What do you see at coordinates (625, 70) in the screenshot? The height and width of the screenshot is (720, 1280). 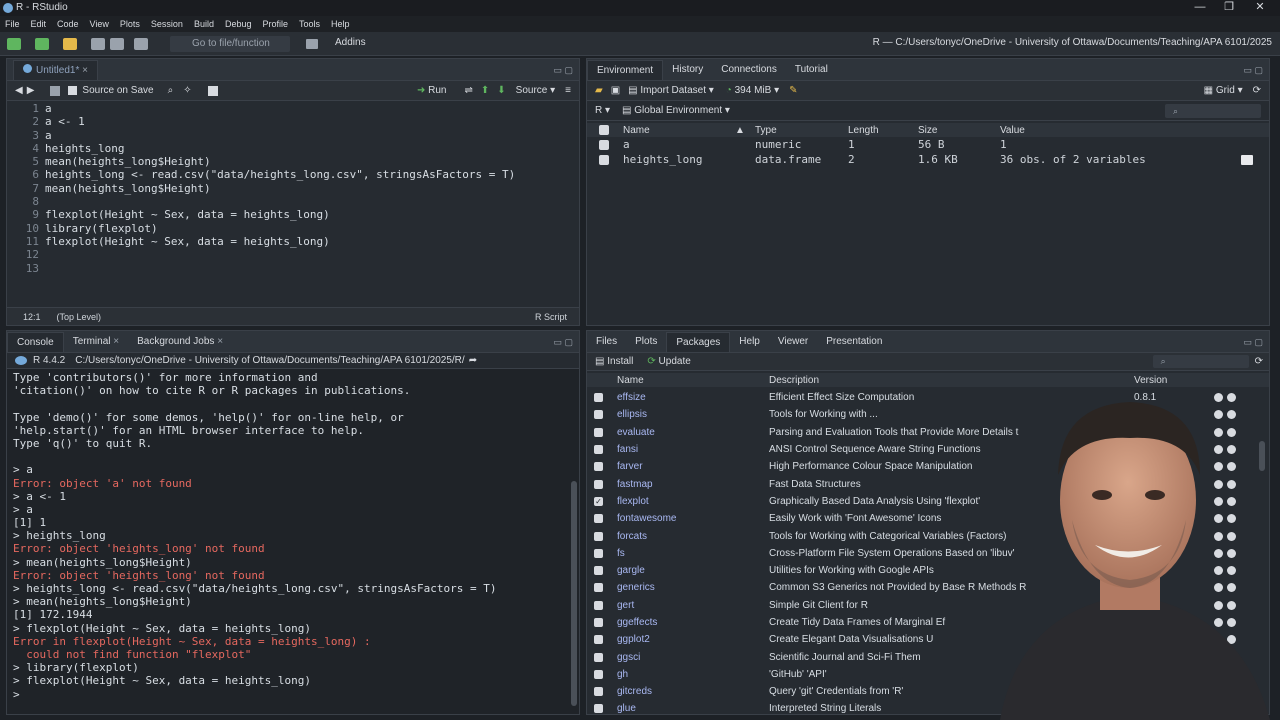 I see `tab-environment: Environment` at bounding box center [625, 70].